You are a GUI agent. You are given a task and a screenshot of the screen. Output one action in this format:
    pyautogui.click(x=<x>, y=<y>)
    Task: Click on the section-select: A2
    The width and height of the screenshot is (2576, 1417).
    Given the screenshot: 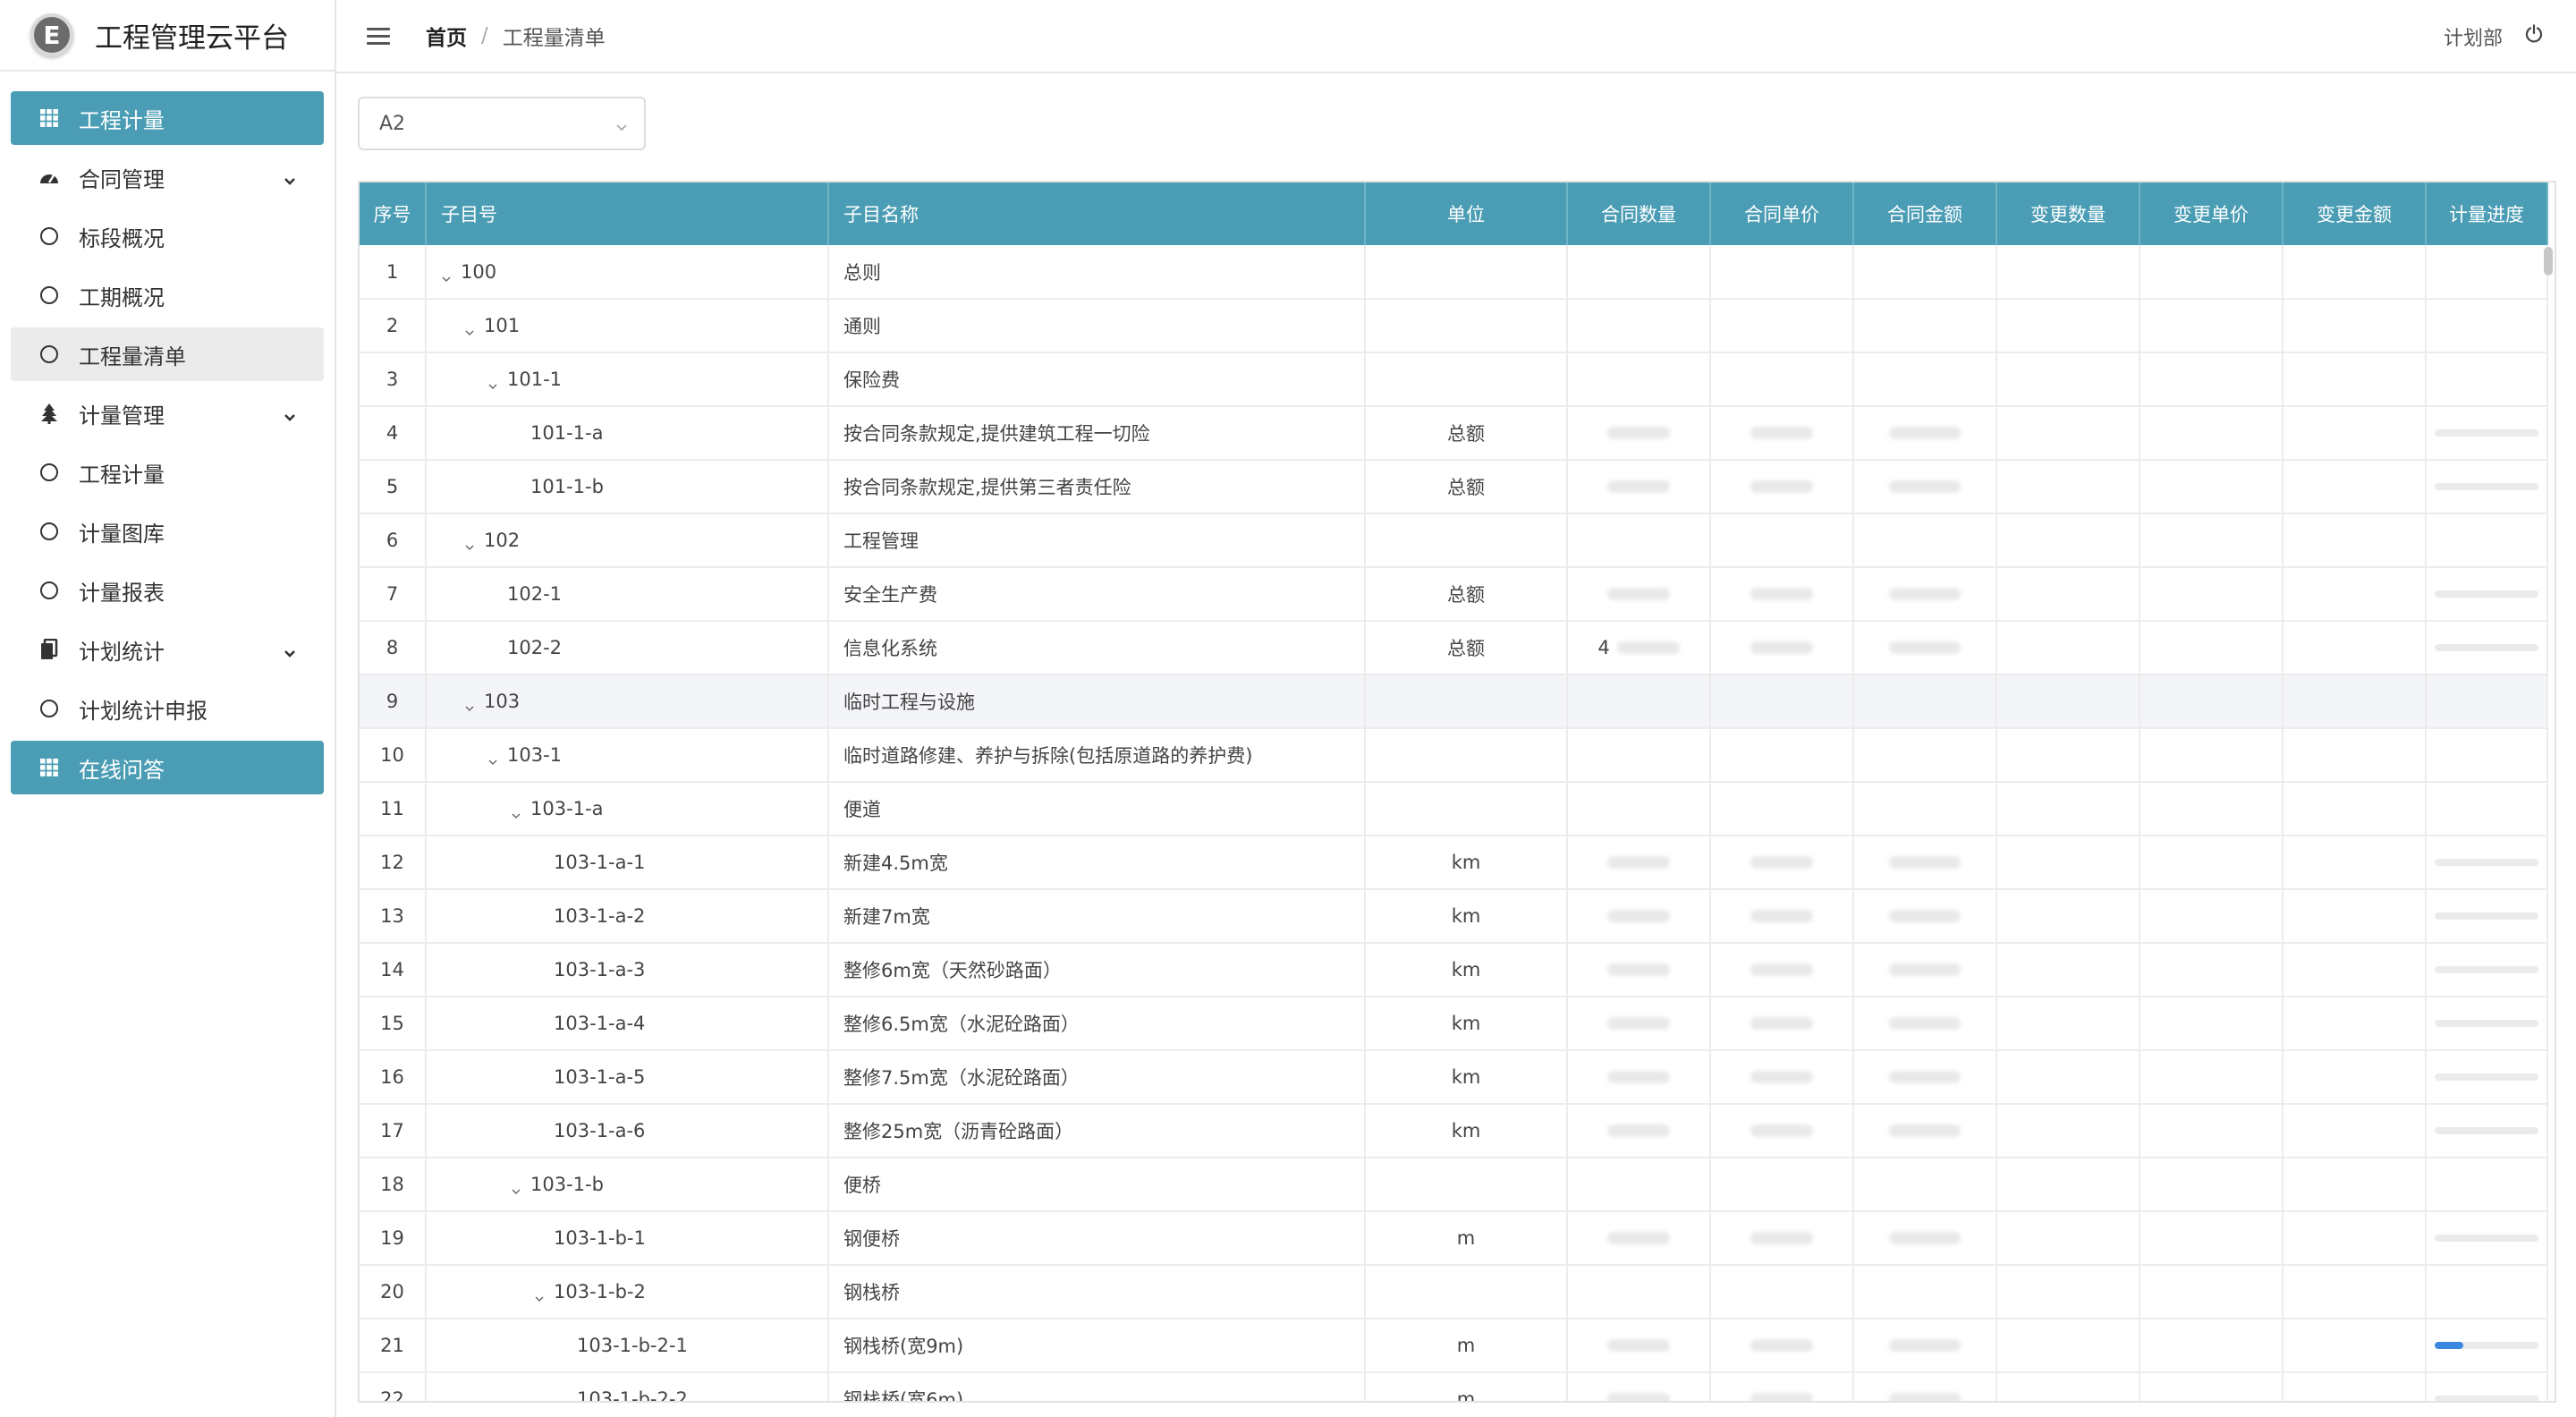 What is the action you would take?
    pyautogui.click(x=502, y=123)
    